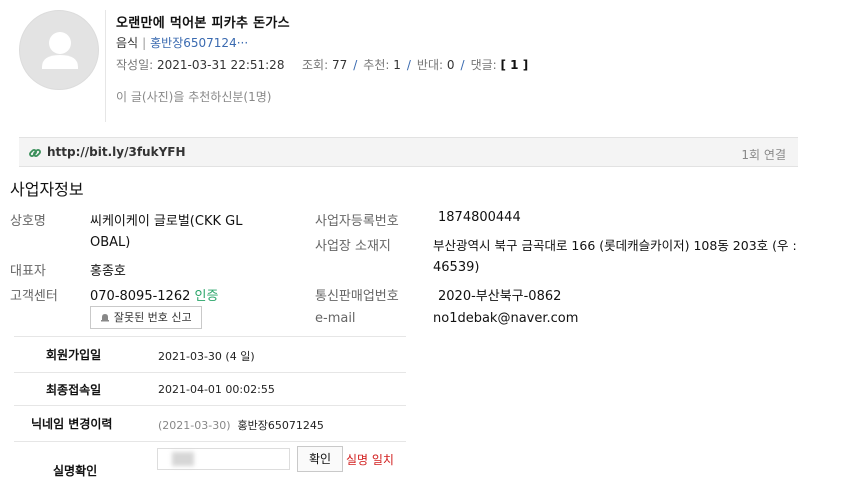 The image size is (854, 479). Describe the element at coordinates (430, 65) in the screenshot. I see `oppose-label: 반대:` at that location.